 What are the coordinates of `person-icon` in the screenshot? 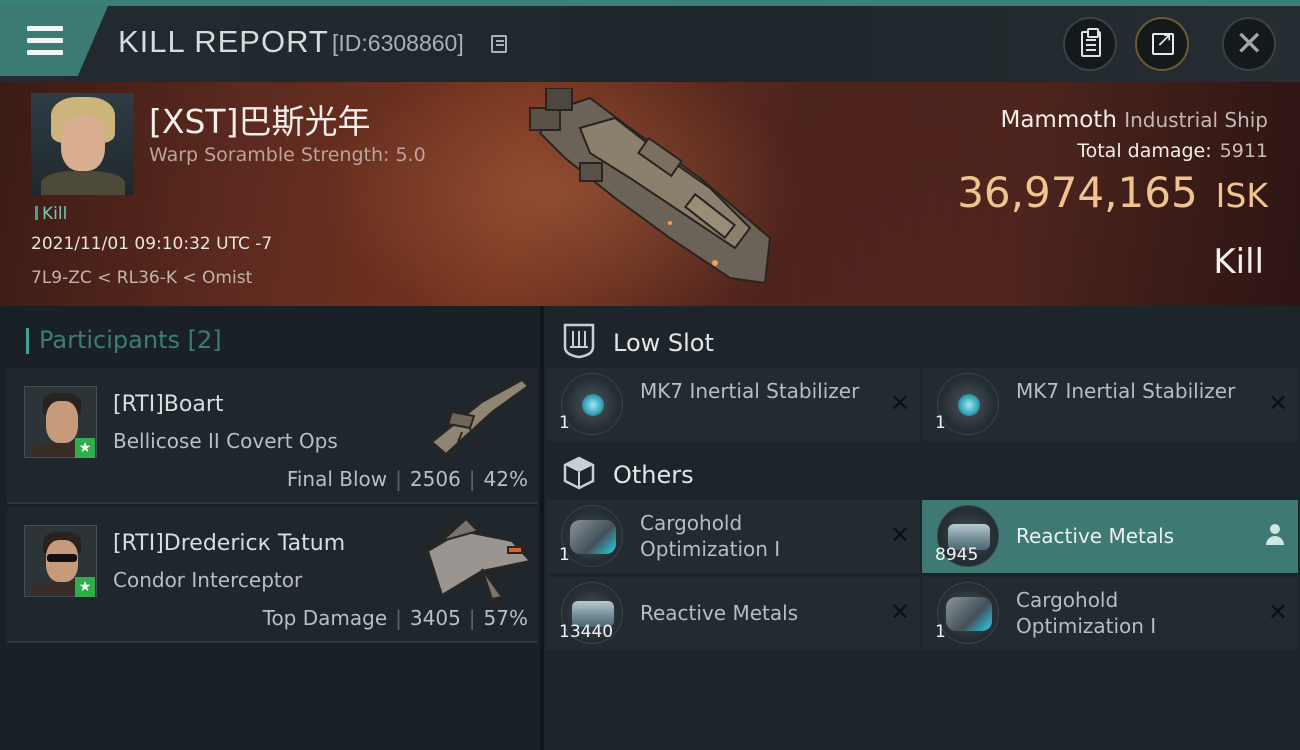 It's located at (1275, 535).